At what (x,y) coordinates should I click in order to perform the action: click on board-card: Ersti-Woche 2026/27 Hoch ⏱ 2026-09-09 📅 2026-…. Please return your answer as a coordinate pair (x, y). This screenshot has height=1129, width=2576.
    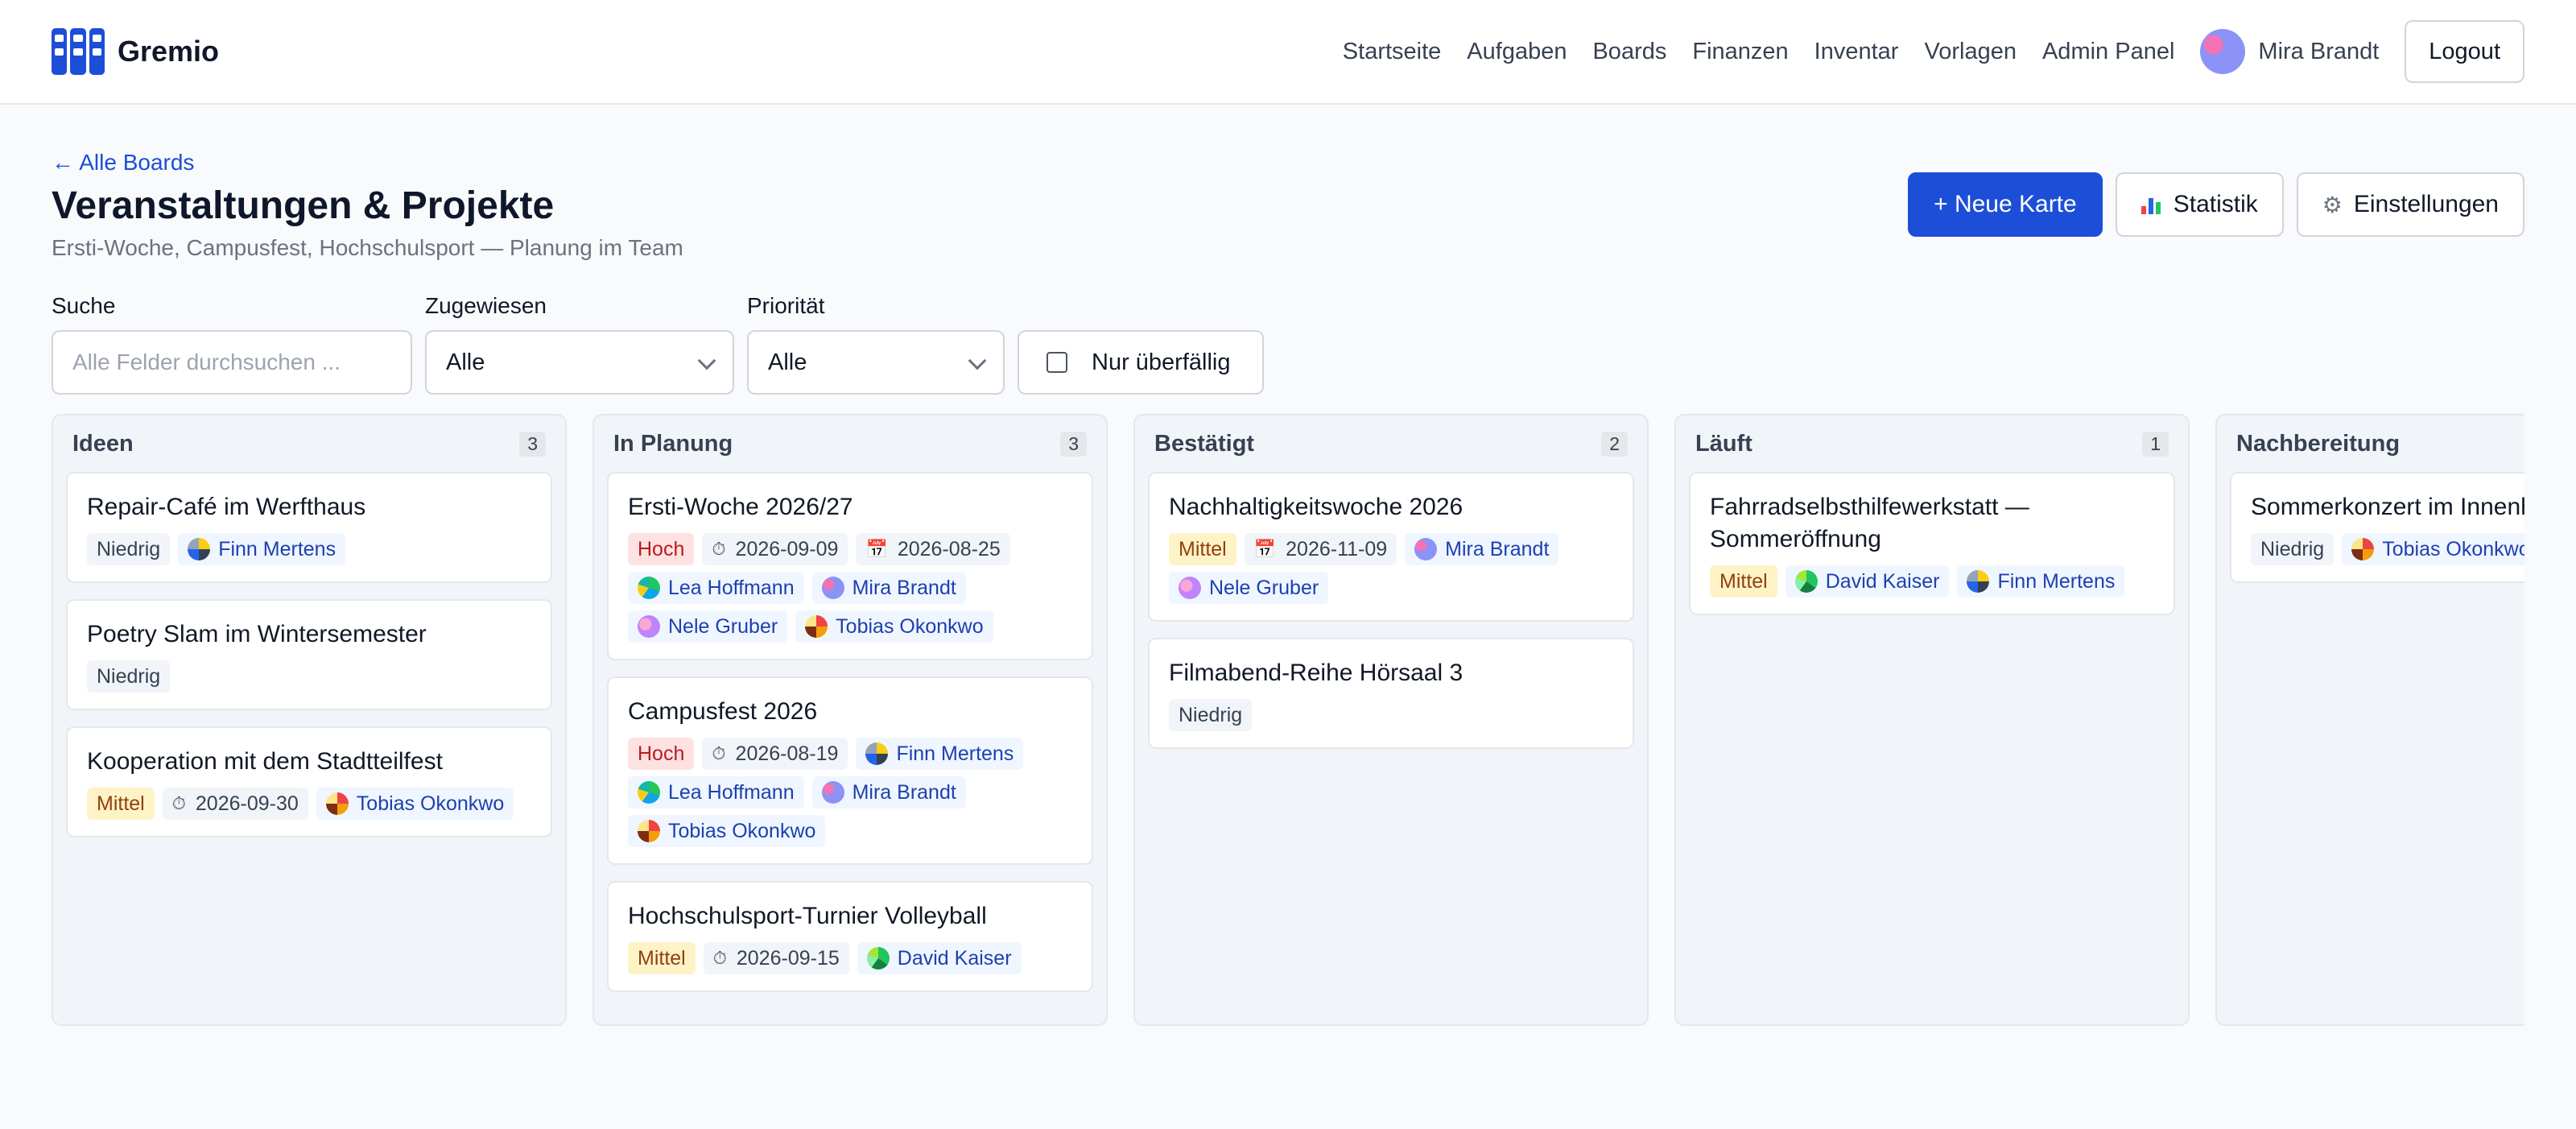
    Looking at the image, I should click on (850, 566).